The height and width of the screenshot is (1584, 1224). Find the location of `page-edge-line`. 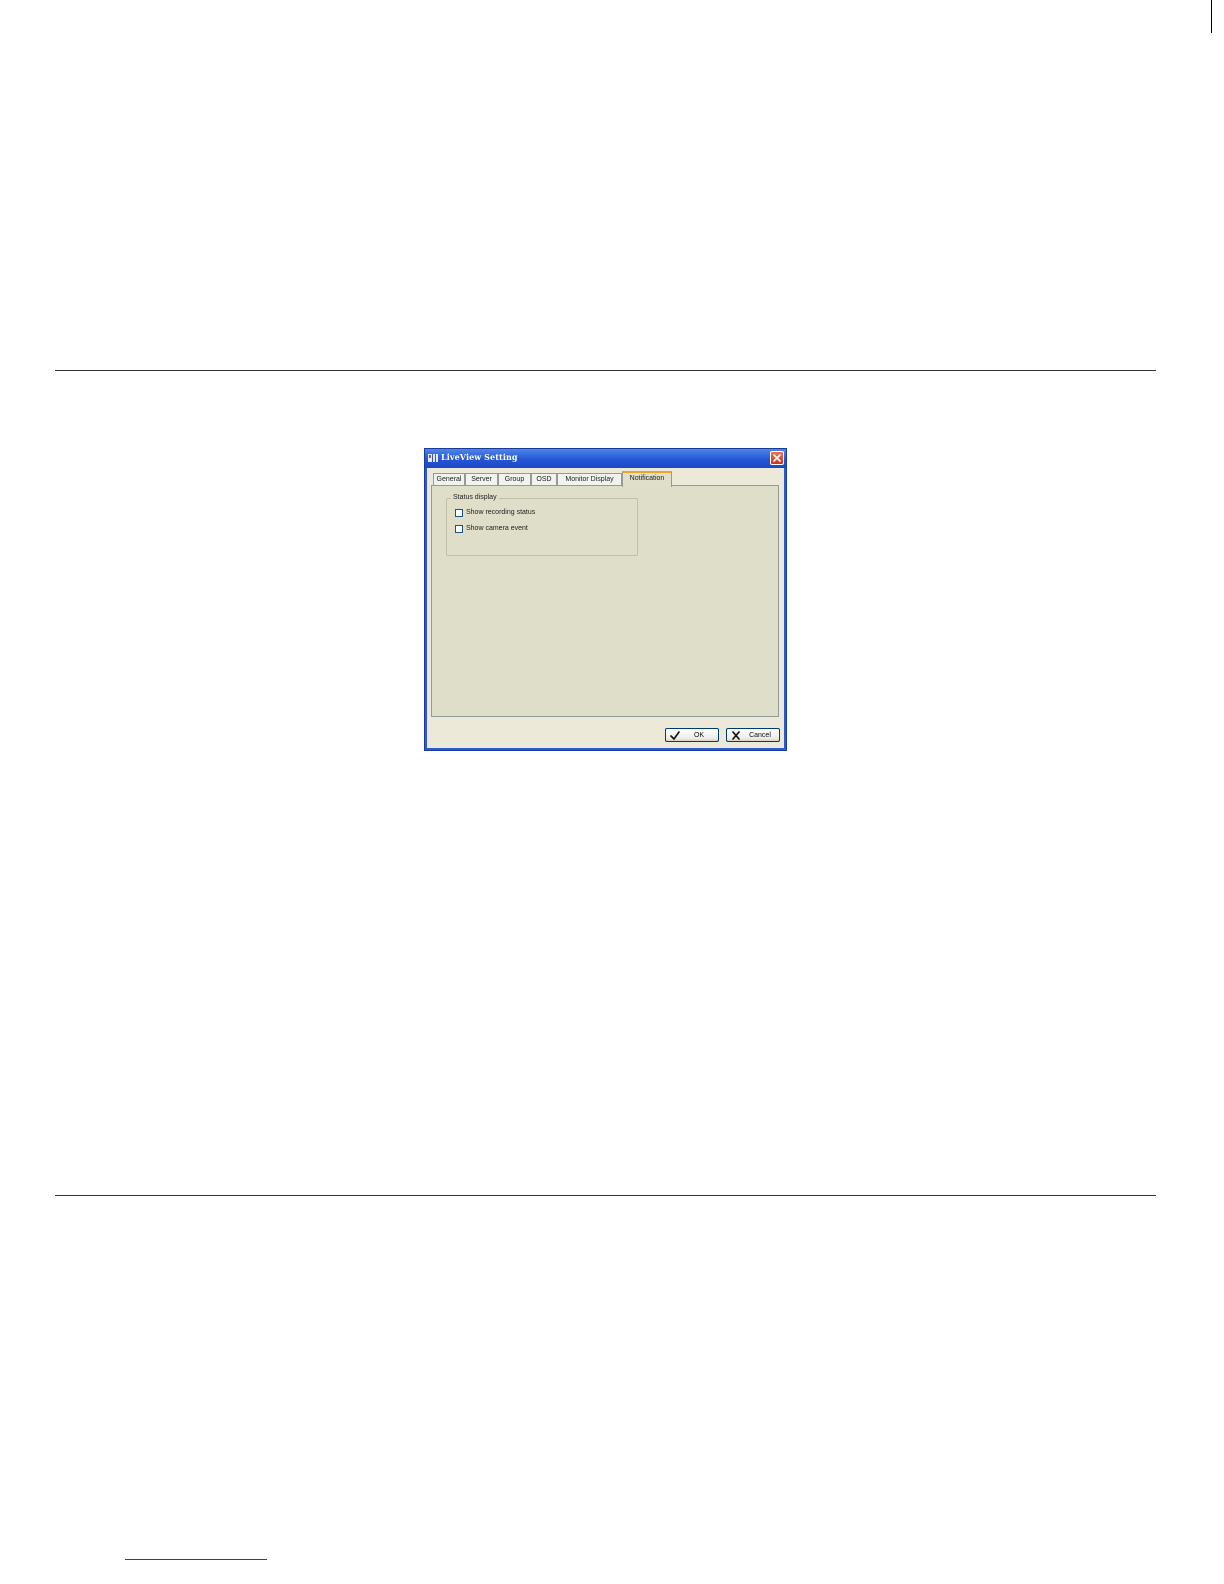

page-edge-line is located at coordinates (1211, 16).